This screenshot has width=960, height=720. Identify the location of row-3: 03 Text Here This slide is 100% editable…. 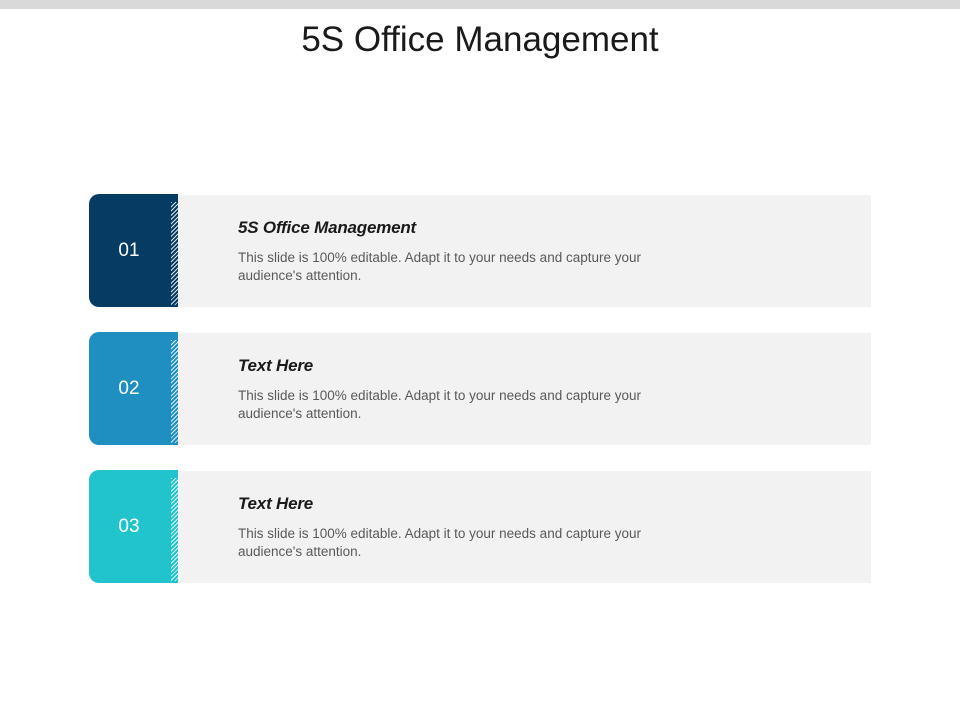
(480, 526).